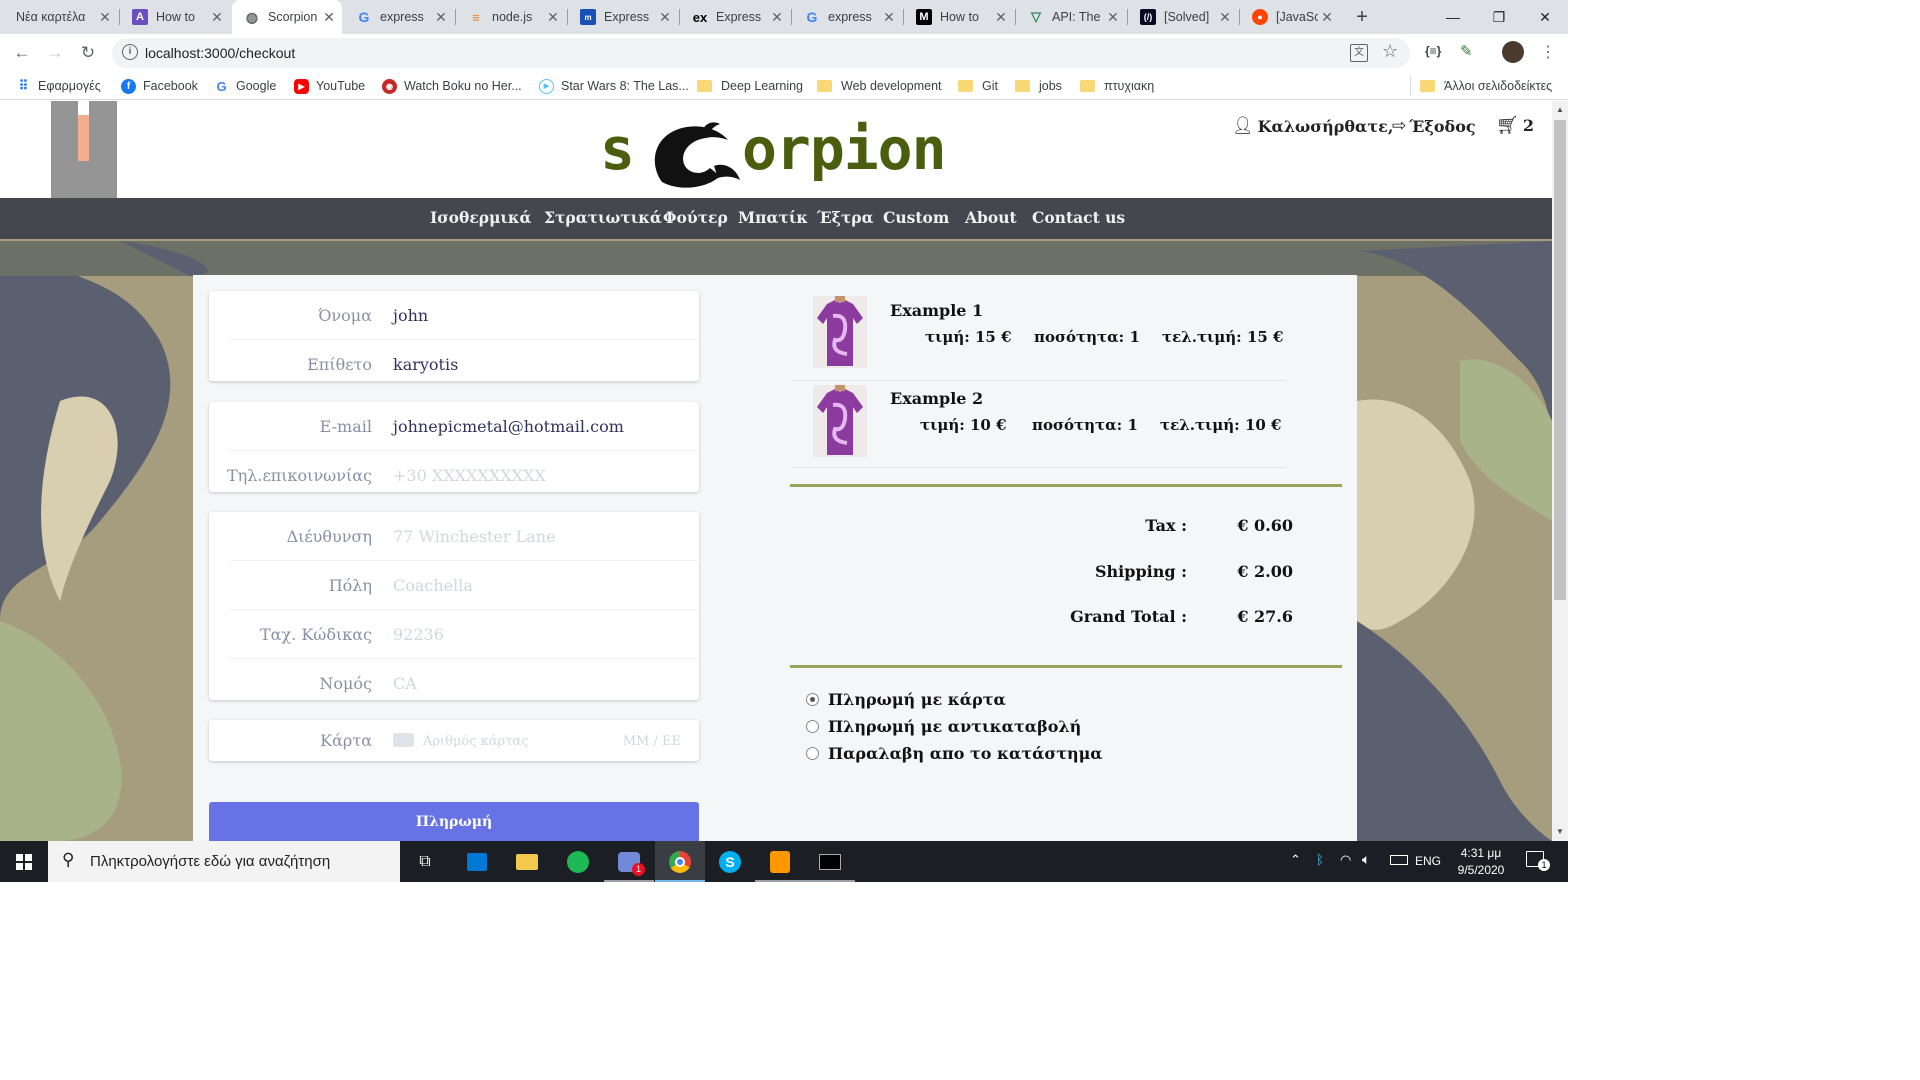 The height and width of the screenshot is (1080, 1920). Describe the element at coordinates (1548, 52) in the screenshot. I see `menu-icon: ⋮` at that location.